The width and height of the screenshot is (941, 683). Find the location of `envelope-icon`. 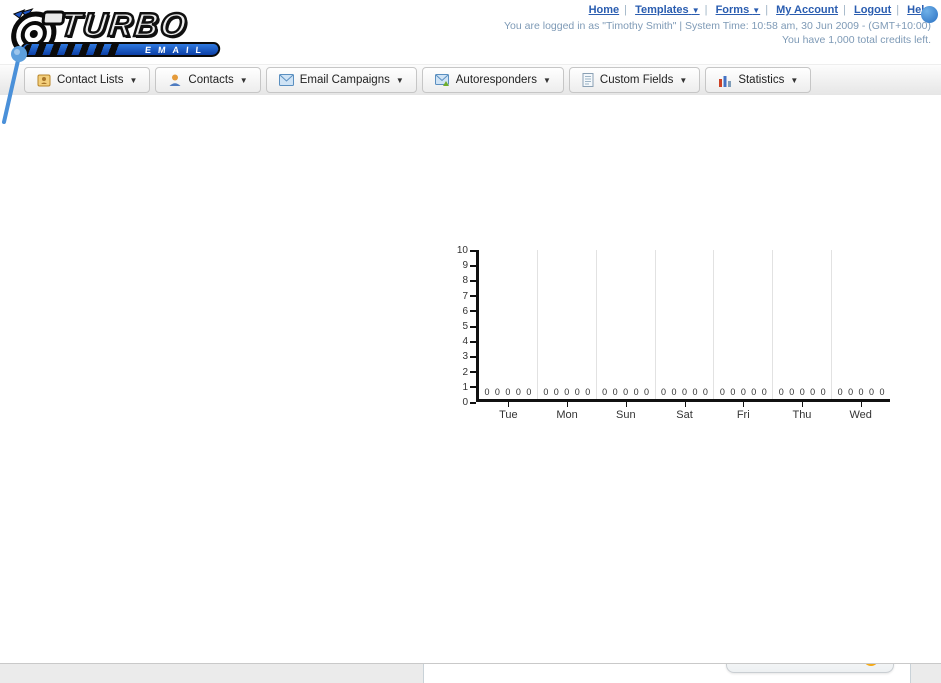

envelope-icon is located at coordinates (286, 80).